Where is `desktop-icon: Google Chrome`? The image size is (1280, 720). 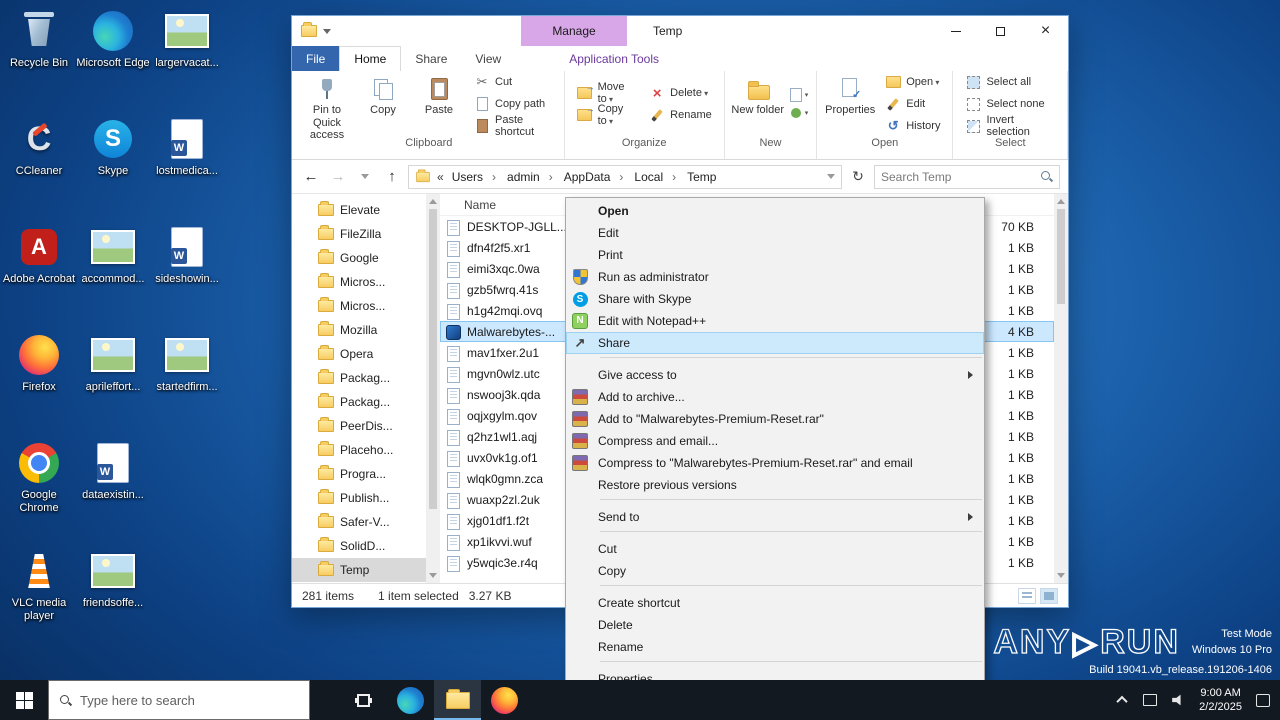 desktop-icon: Google Chrome is located at coordinates (39, 494).